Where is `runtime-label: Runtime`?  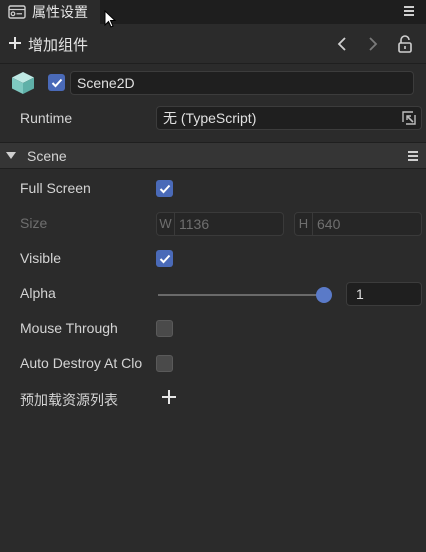 runtime-label: Runtime is located at coordinates (46, 118).